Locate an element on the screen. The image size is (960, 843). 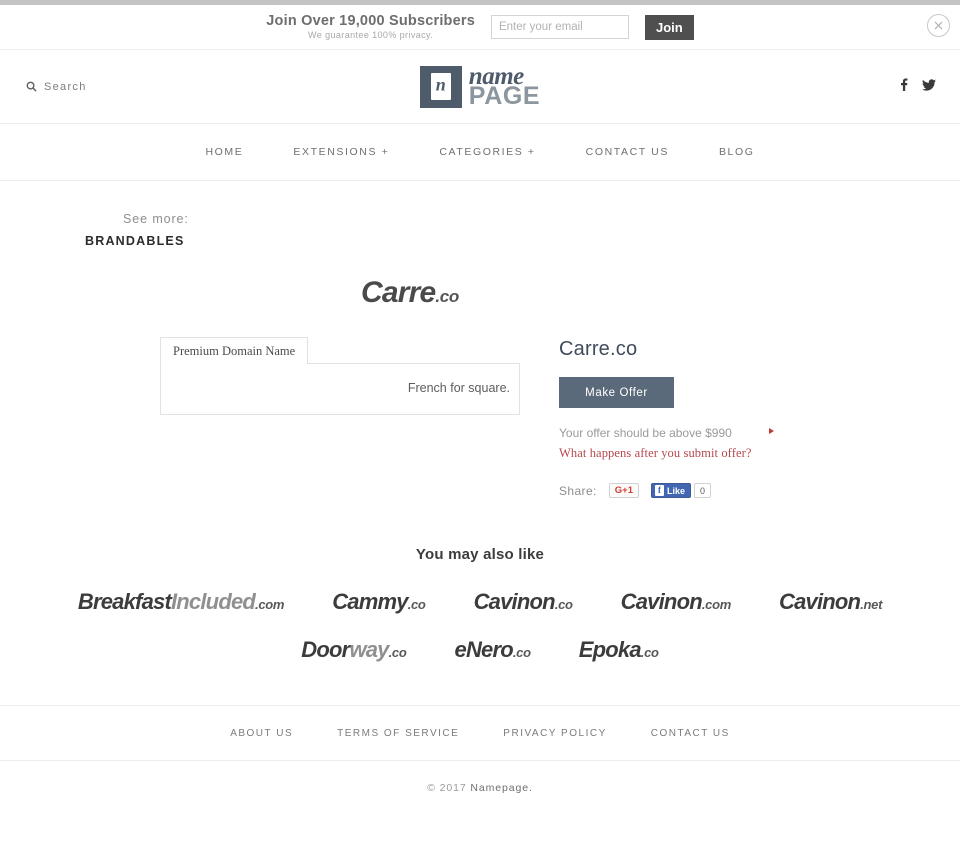
footer-link-privacy-policy: PRIVACY POLICY is located at coordinates (554, 733).